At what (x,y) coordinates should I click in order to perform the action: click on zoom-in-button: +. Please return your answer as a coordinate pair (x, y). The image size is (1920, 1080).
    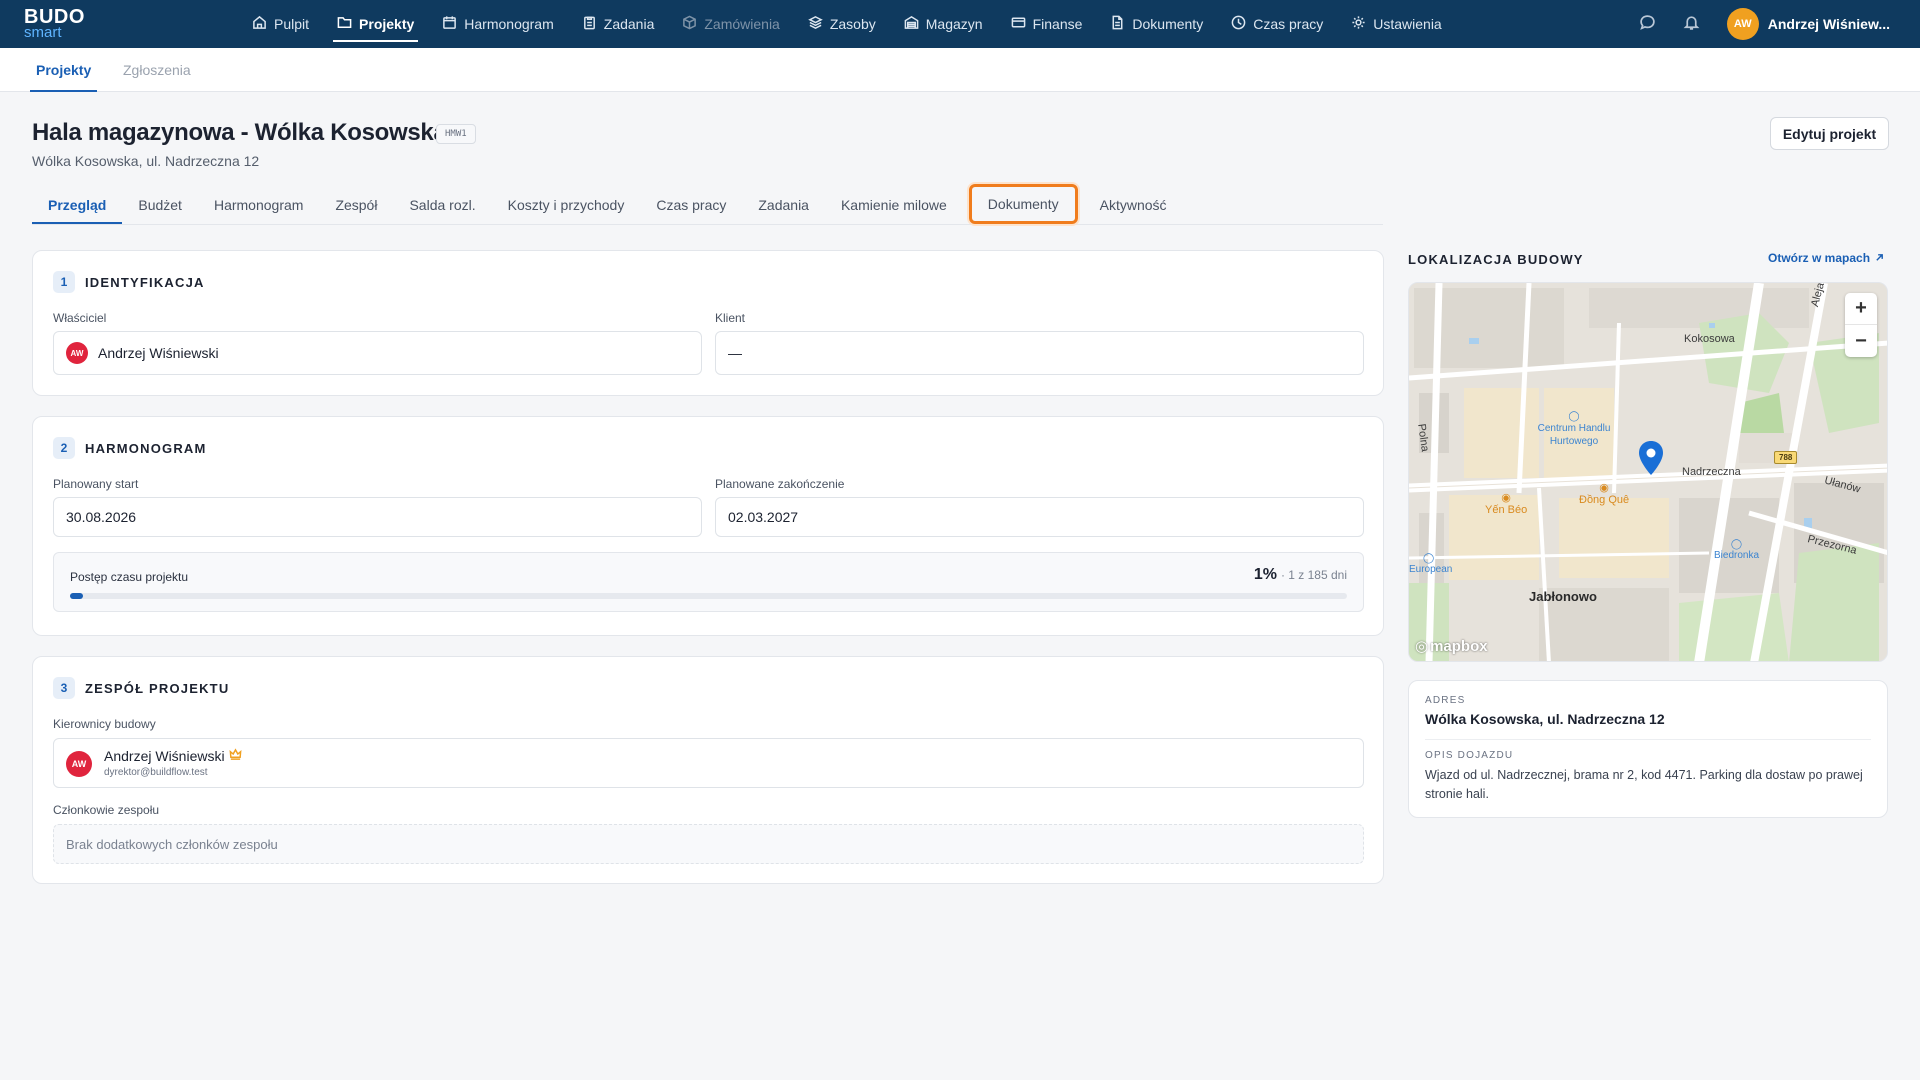
    Looking at the image, I should click on (1861, 309).